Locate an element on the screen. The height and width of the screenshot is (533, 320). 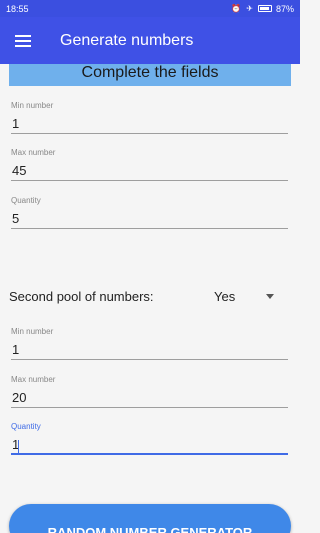
menu-icon is located at coordinates (23, 40).